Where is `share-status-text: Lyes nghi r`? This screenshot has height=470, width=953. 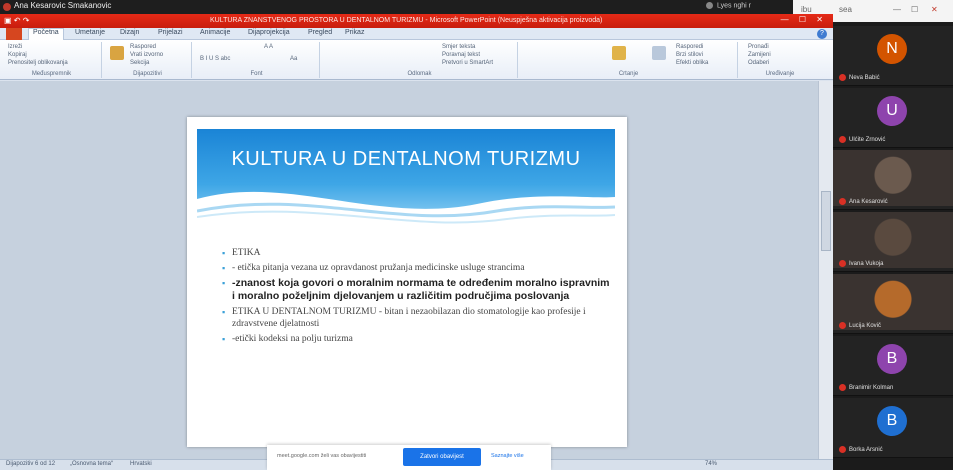 share-status-text: Lyes nghi r is located at coordinates (734, 6).